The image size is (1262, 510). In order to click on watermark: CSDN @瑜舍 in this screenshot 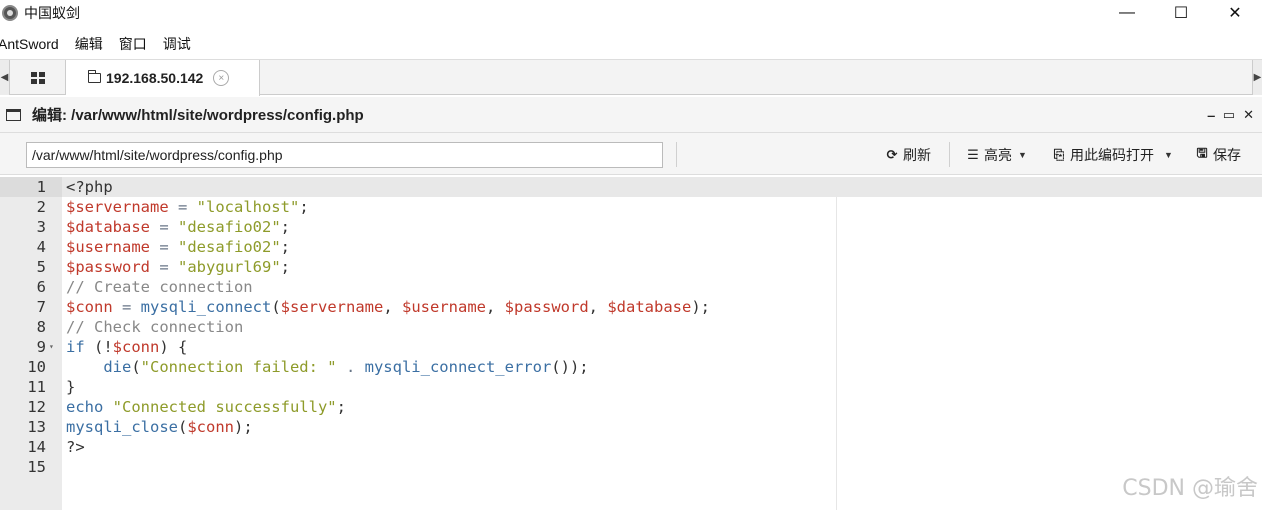, I will do `click(1190, 488)`.